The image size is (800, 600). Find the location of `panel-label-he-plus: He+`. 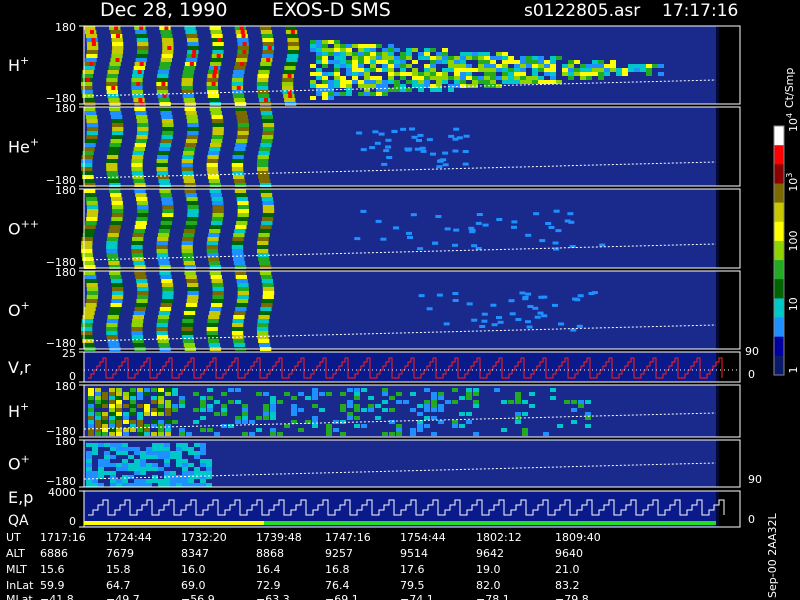

panel-label-he-plus: He+ is located at coordinates (23, 146).